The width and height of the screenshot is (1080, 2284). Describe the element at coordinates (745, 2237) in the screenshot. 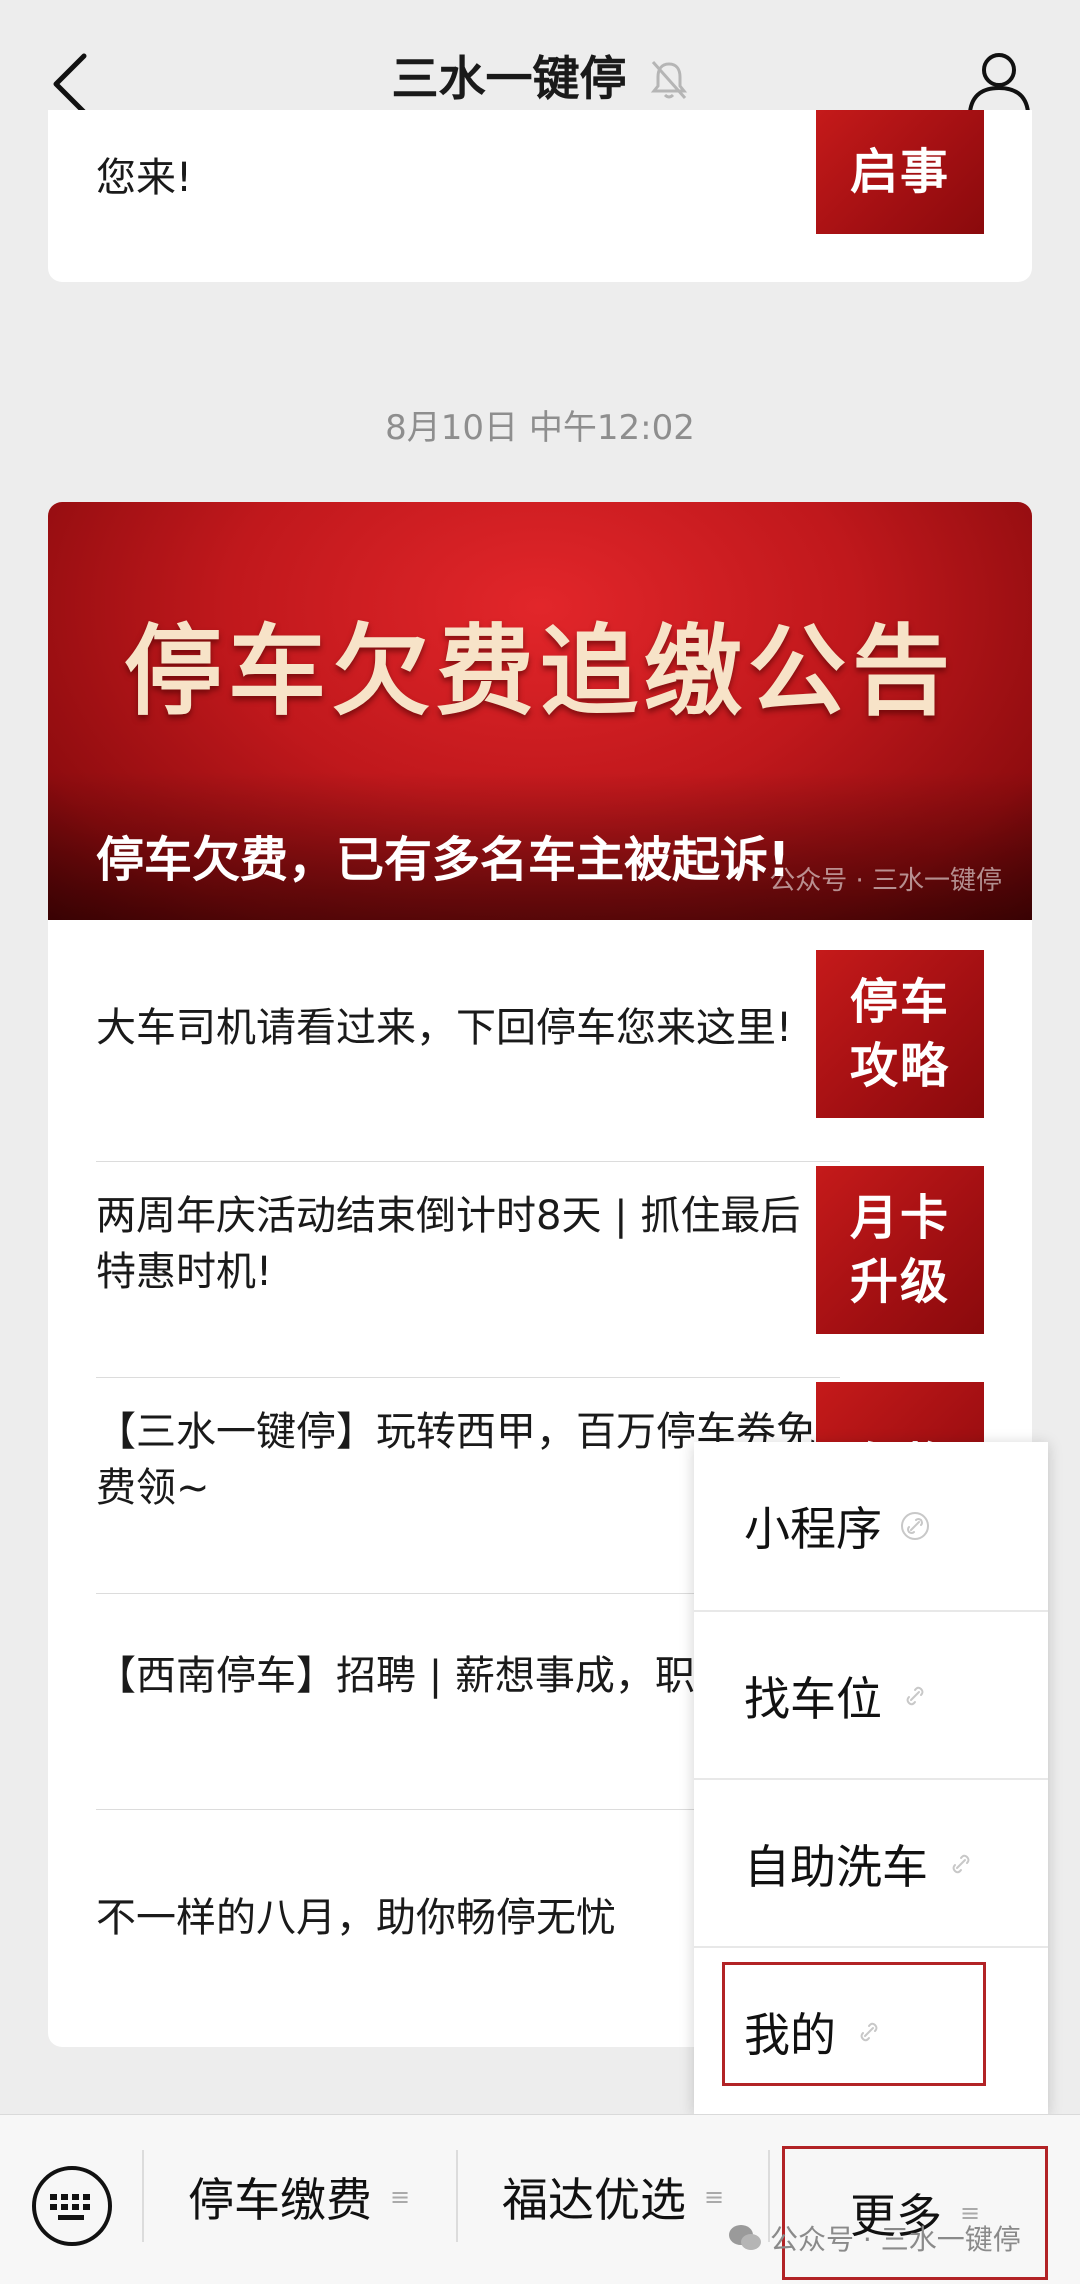

I see `wechat-icon` at that location.